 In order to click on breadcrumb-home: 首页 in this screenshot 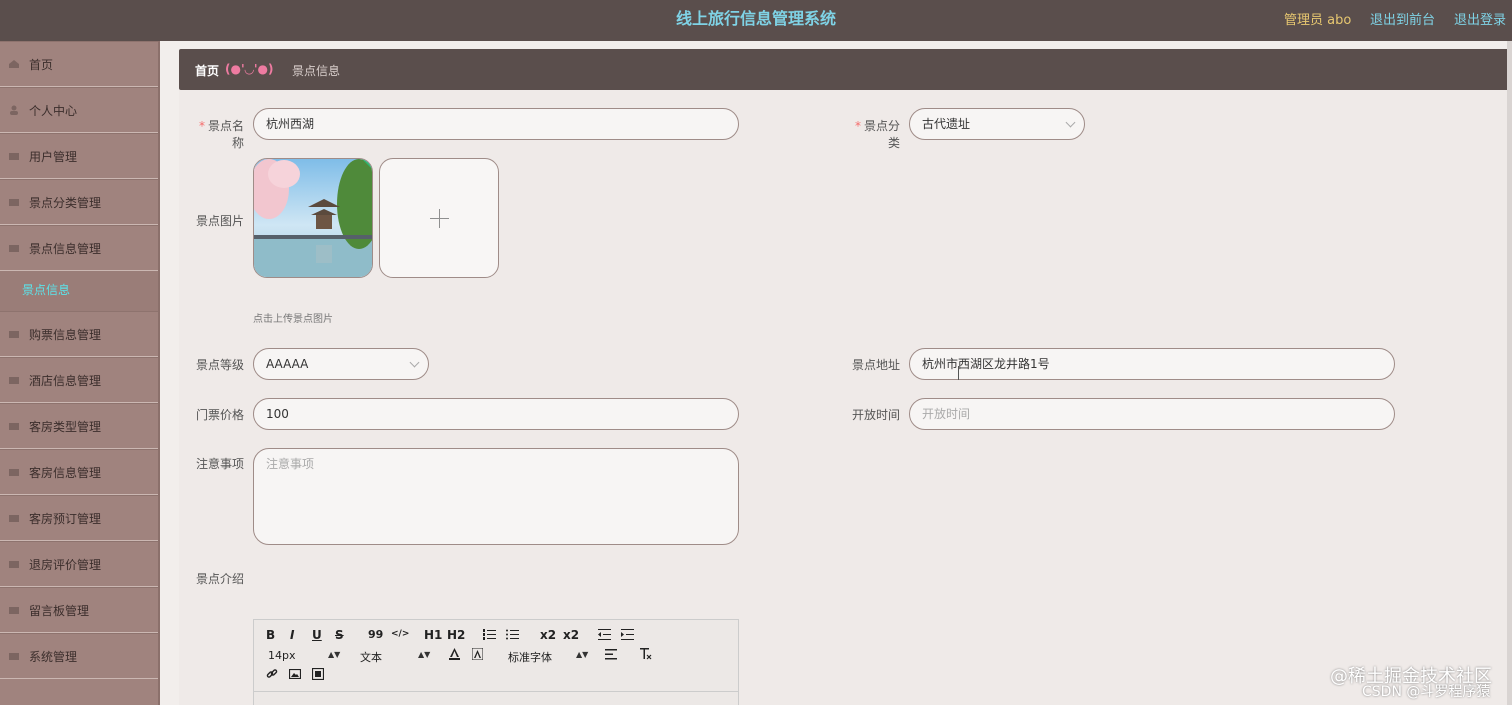, I will do `click(207, 70)`.